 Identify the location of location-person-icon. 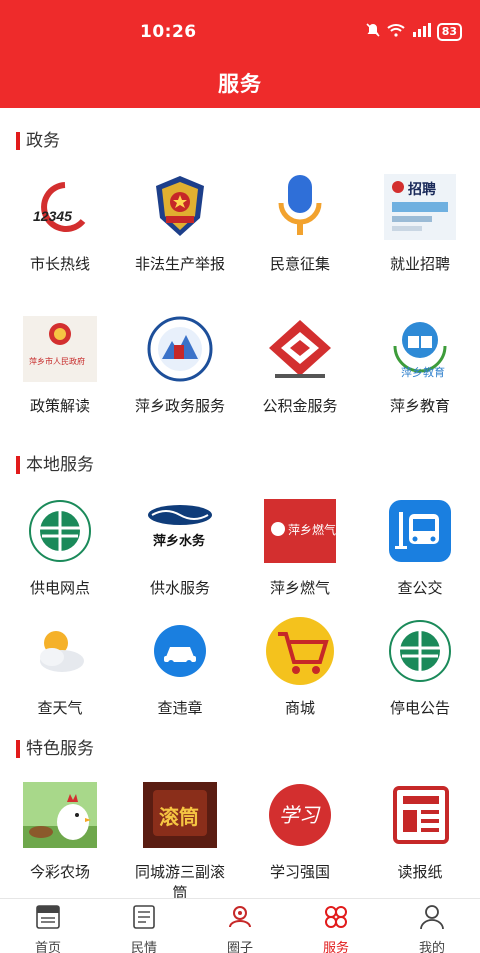
(240, 919).